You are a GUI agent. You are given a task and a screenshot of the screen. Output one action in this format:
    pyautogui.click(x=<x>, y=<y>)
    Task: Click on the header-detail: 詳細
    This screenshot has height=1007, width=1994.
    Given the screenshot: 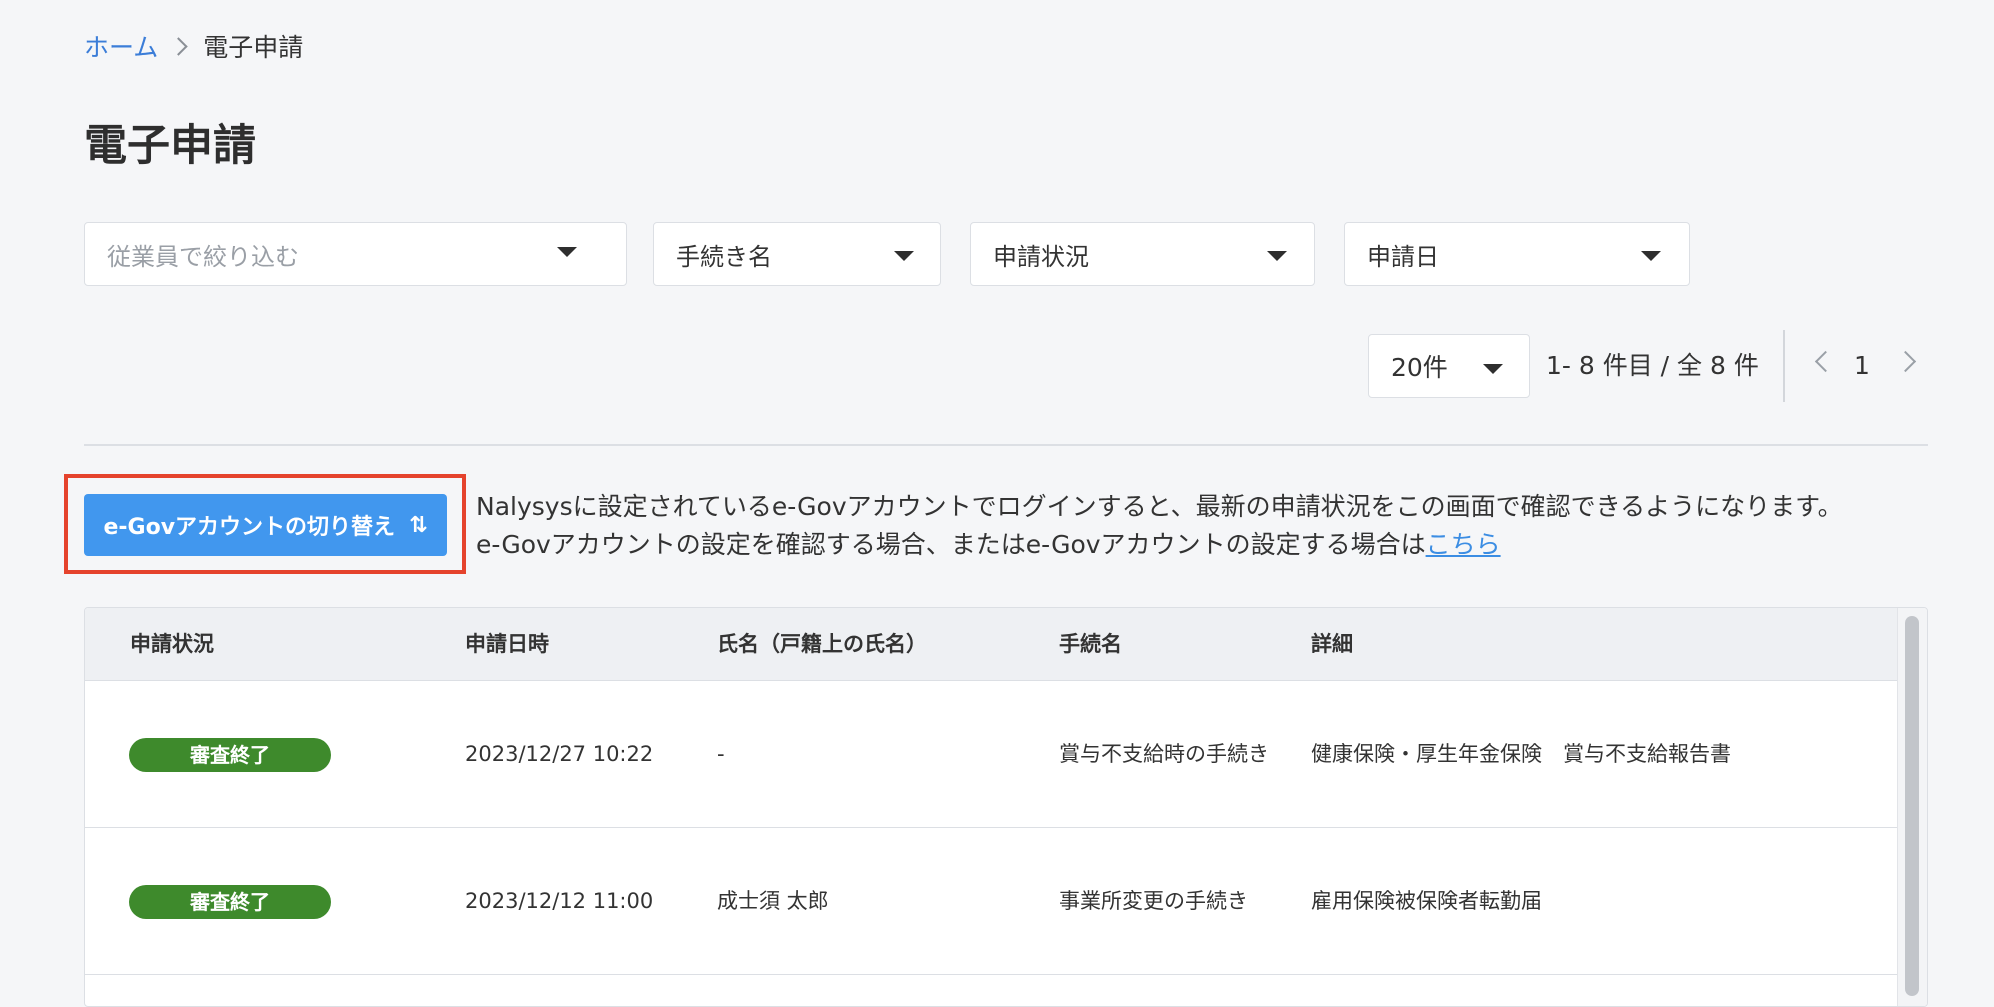 What is the action you would take?
    pyautogui.click(x=1332, y=644)
    